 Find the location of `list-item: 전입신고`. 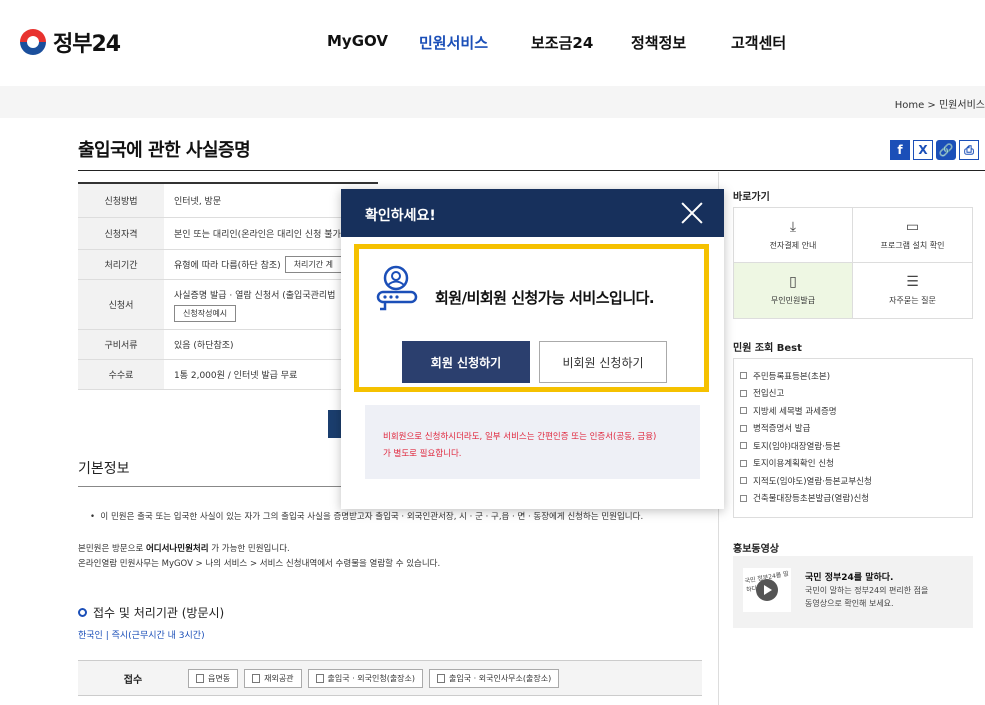

list-item: 전입신고 is located at coordinates (853, 394).